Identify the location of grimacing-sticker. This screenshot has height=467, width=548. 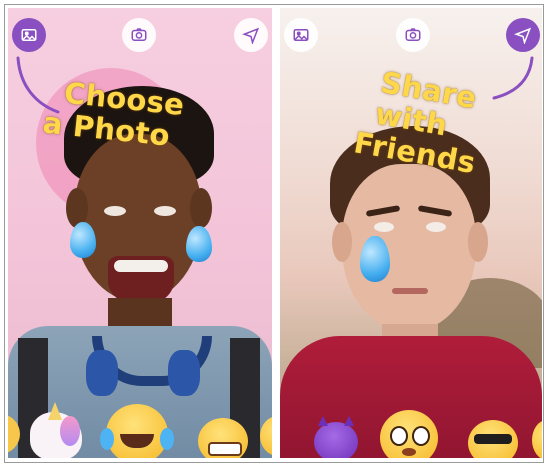
(223, 438).